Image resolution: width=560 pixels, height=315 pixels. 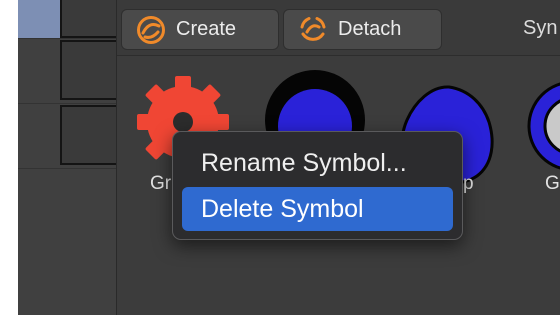 I want to click on gear-symbol-label: Gr, so click(x=161, y=183).